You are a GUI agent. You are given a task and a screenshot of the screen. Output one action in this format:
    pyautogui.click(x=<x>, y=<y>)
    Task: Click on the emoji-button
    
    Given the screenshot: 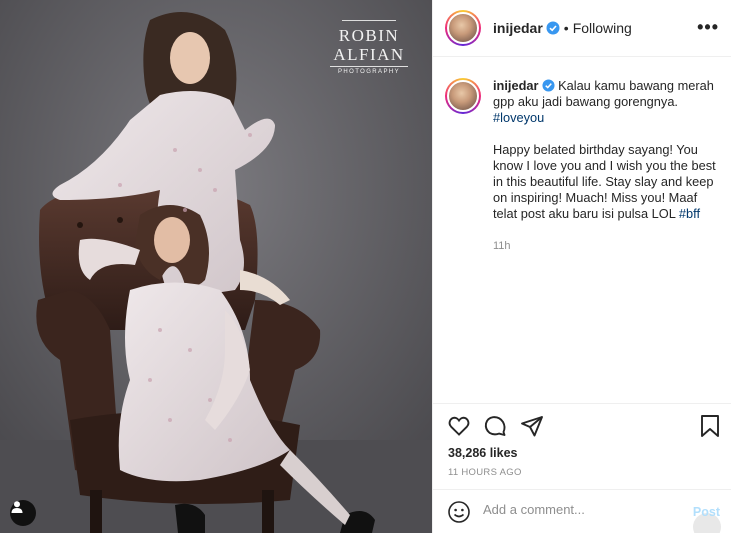 What is the action you would take?
    pyautogui.click(x=459, y=514)
    